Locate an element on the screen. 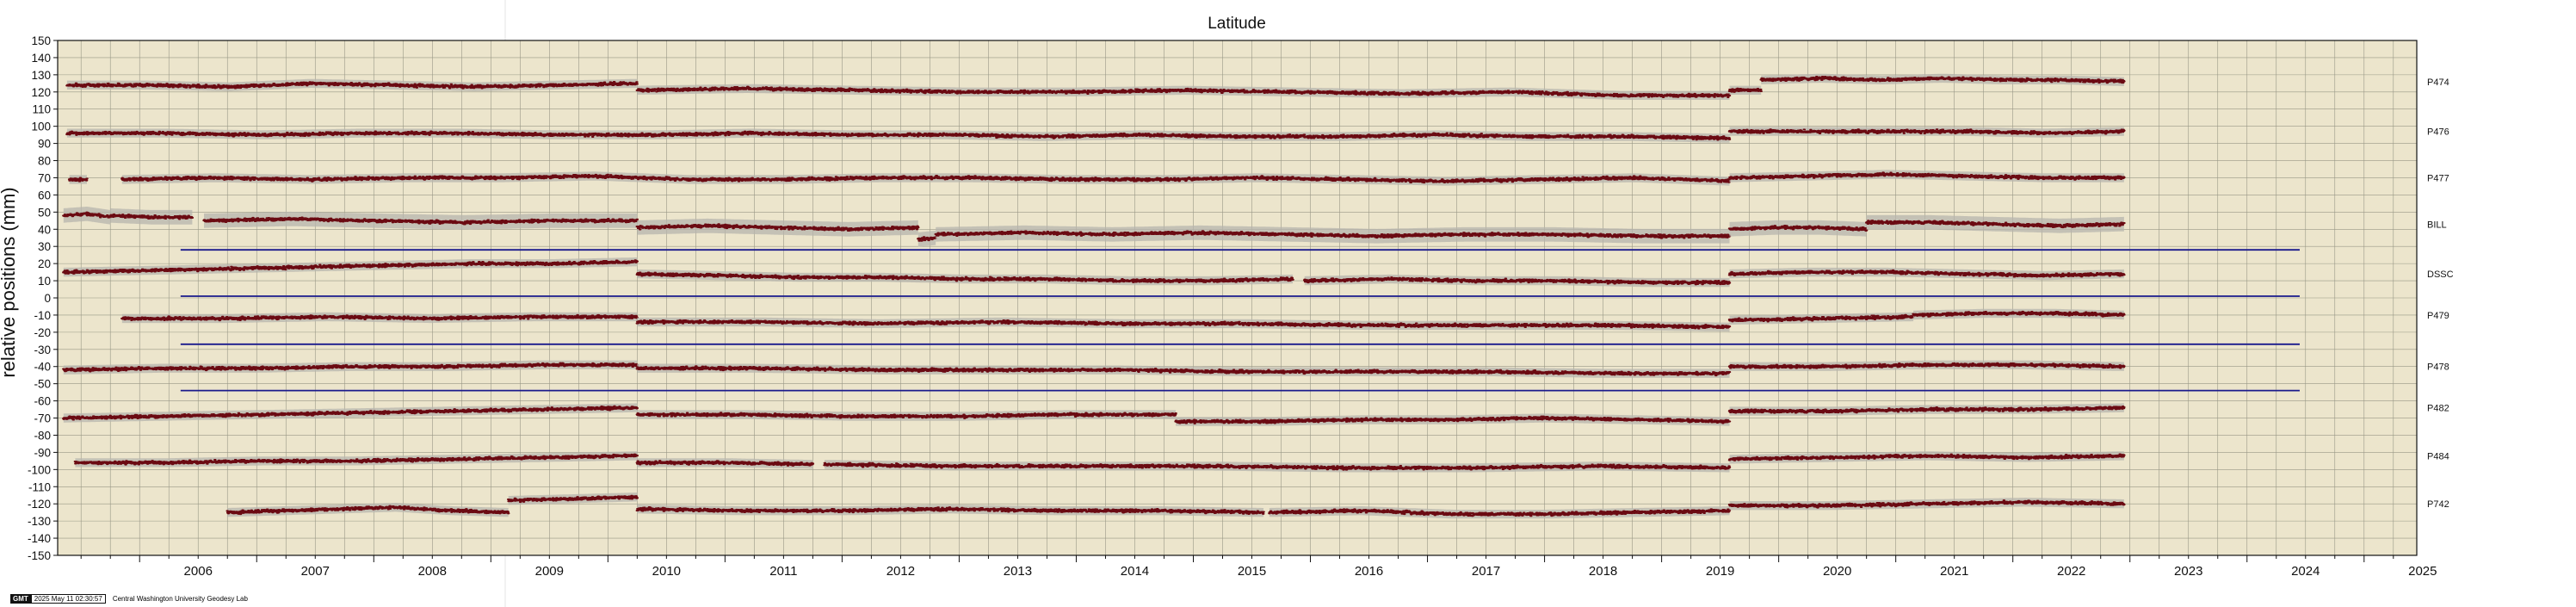 Image resolution: width=2576 pixels, height=607 pixels. y-tick-label: -140 is located at coordinates (39, 538).